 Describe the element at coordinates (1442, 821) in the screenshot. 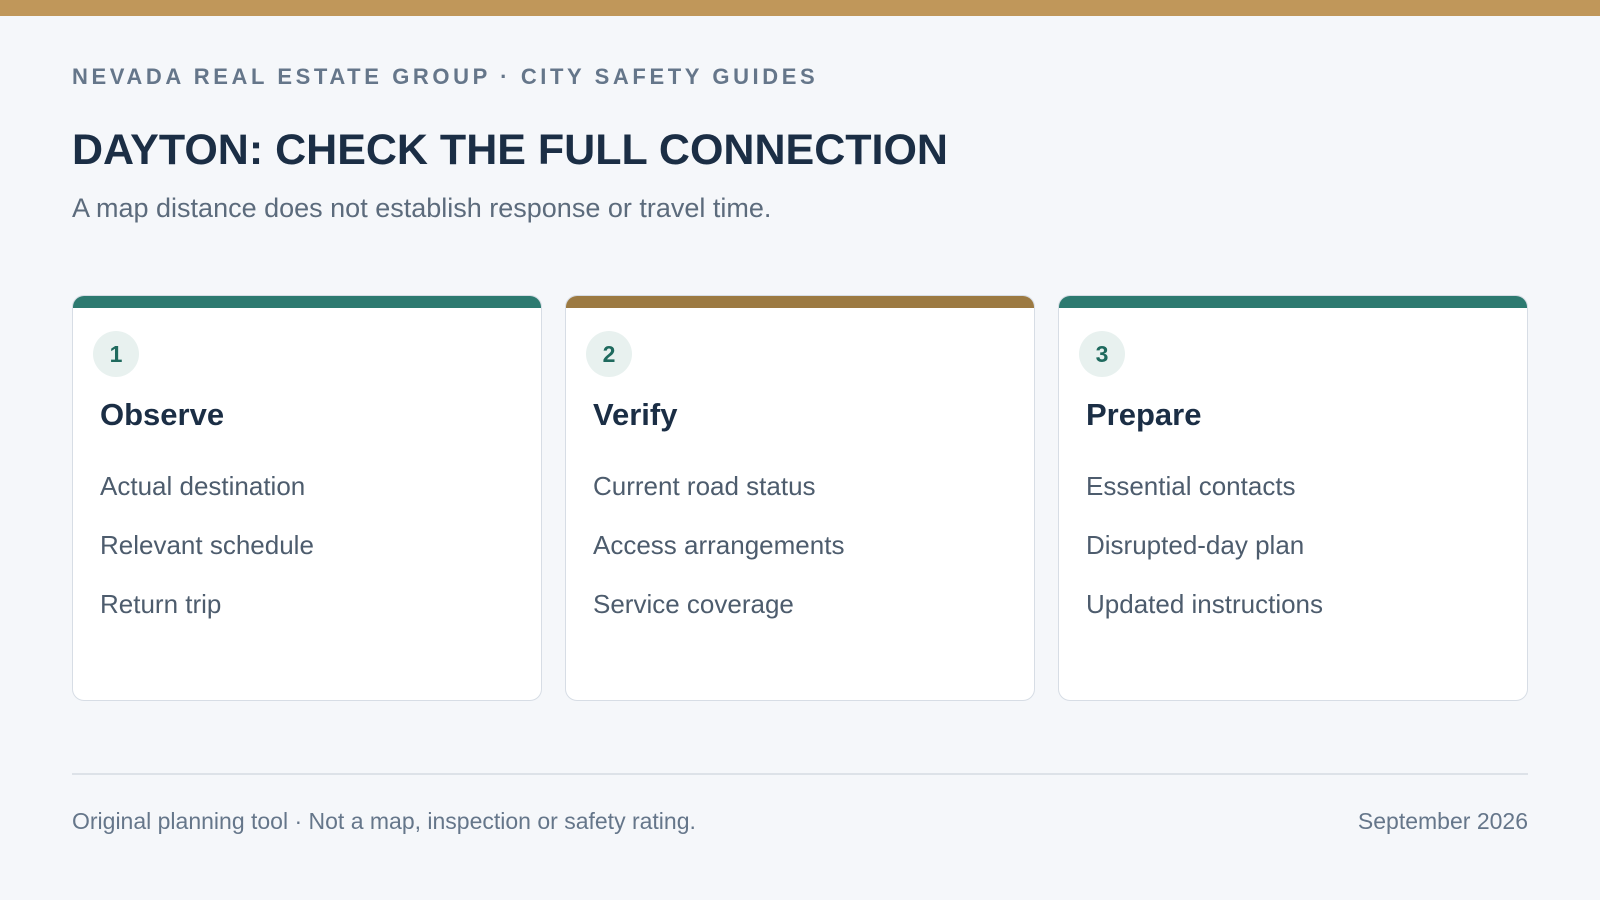

I see `footer-date: September 2026` at that location.